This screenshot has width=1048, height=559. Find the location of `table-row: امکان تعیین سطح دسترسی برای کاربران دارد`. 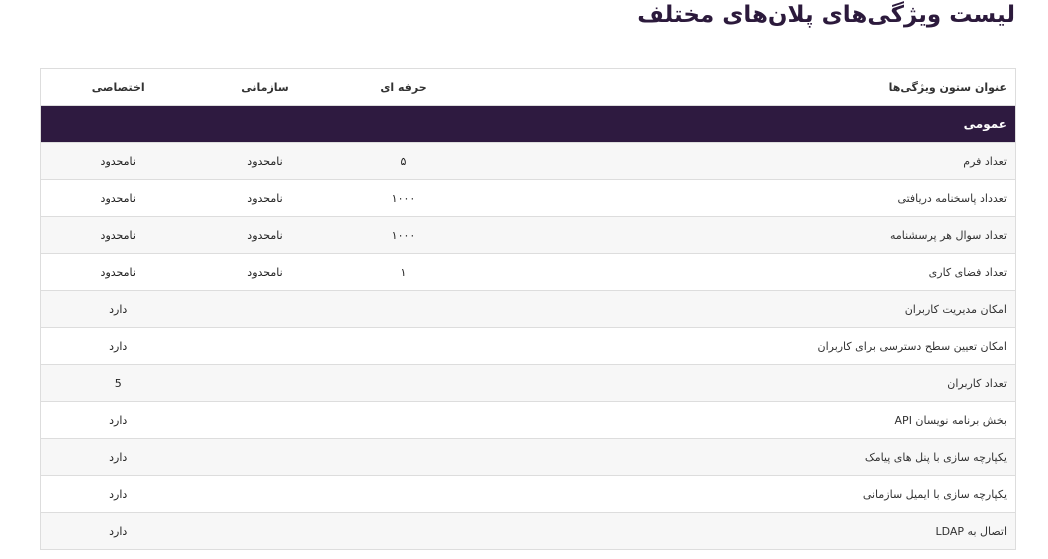

table-row: امکان تعیین سطح دسترسی برای کاربران دارد is located at coordinates (528, 346).